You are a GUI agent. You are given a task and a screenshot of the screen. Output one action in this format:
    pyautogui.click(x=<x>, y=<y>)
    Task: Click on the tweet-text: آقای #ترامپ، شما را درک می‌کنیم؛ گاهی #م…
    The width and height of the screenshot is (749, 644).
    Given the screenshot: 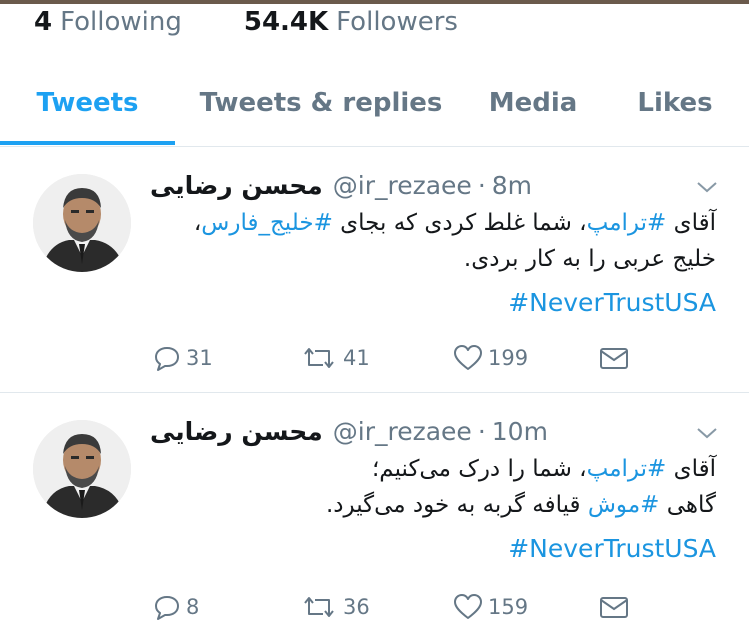 What is the action you would take?
    pyautogui.click(x=436, y=487)
    